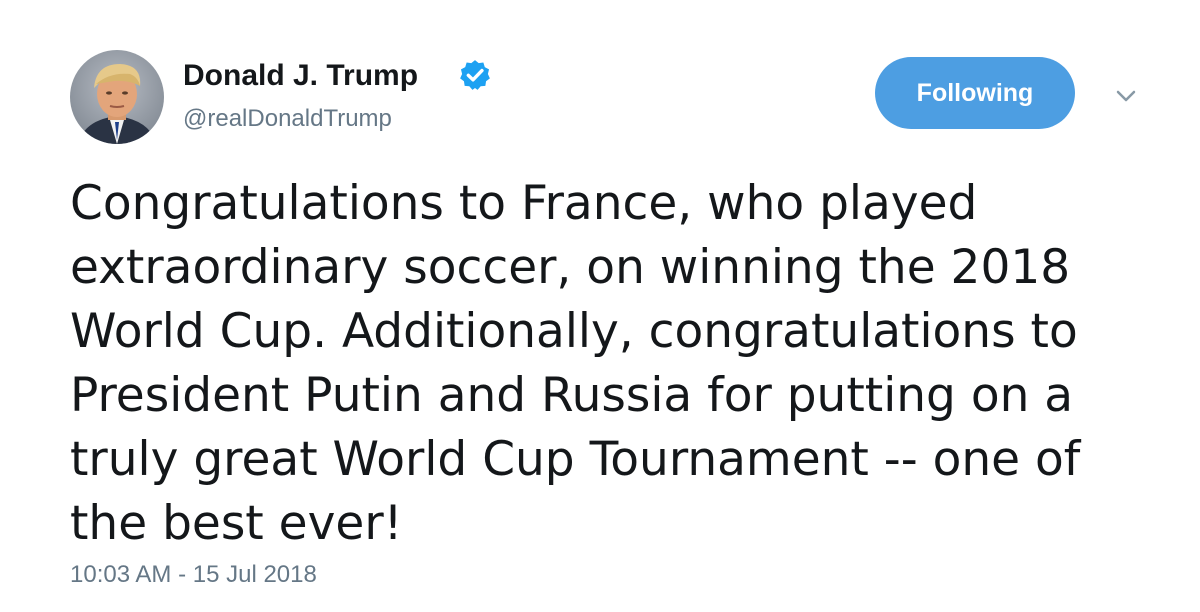 Image resolution: width=1200 pixels, height=612 pixels. I want to click on verified-badge-icon, so click(475, 75).